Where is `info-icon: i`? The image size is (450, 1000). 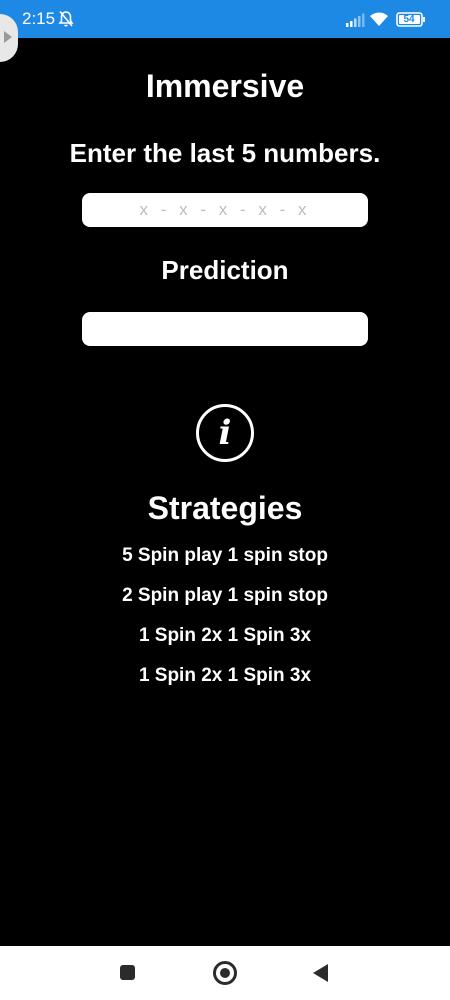
info-icon: i is located at coordinates (225, 433).